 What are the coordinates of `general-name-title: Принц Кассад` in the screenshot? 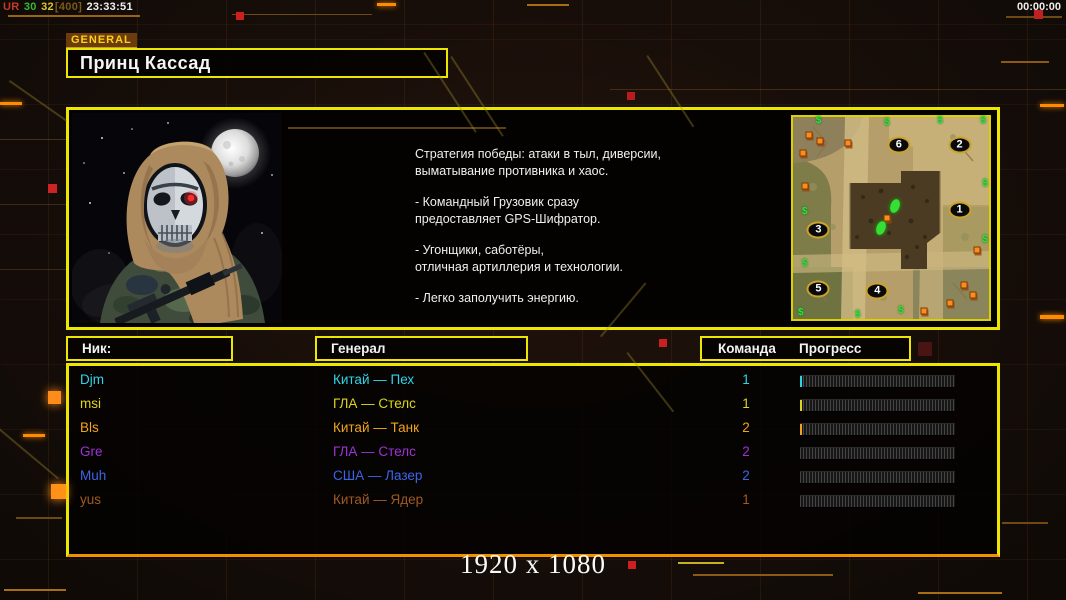 It's located at (257, 63).